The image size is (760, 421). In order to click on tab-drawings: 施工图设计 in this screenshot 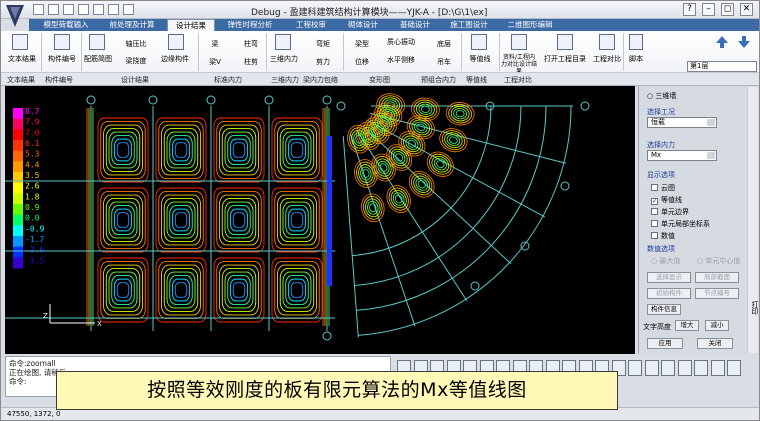, I will do `click(469, 25)`.